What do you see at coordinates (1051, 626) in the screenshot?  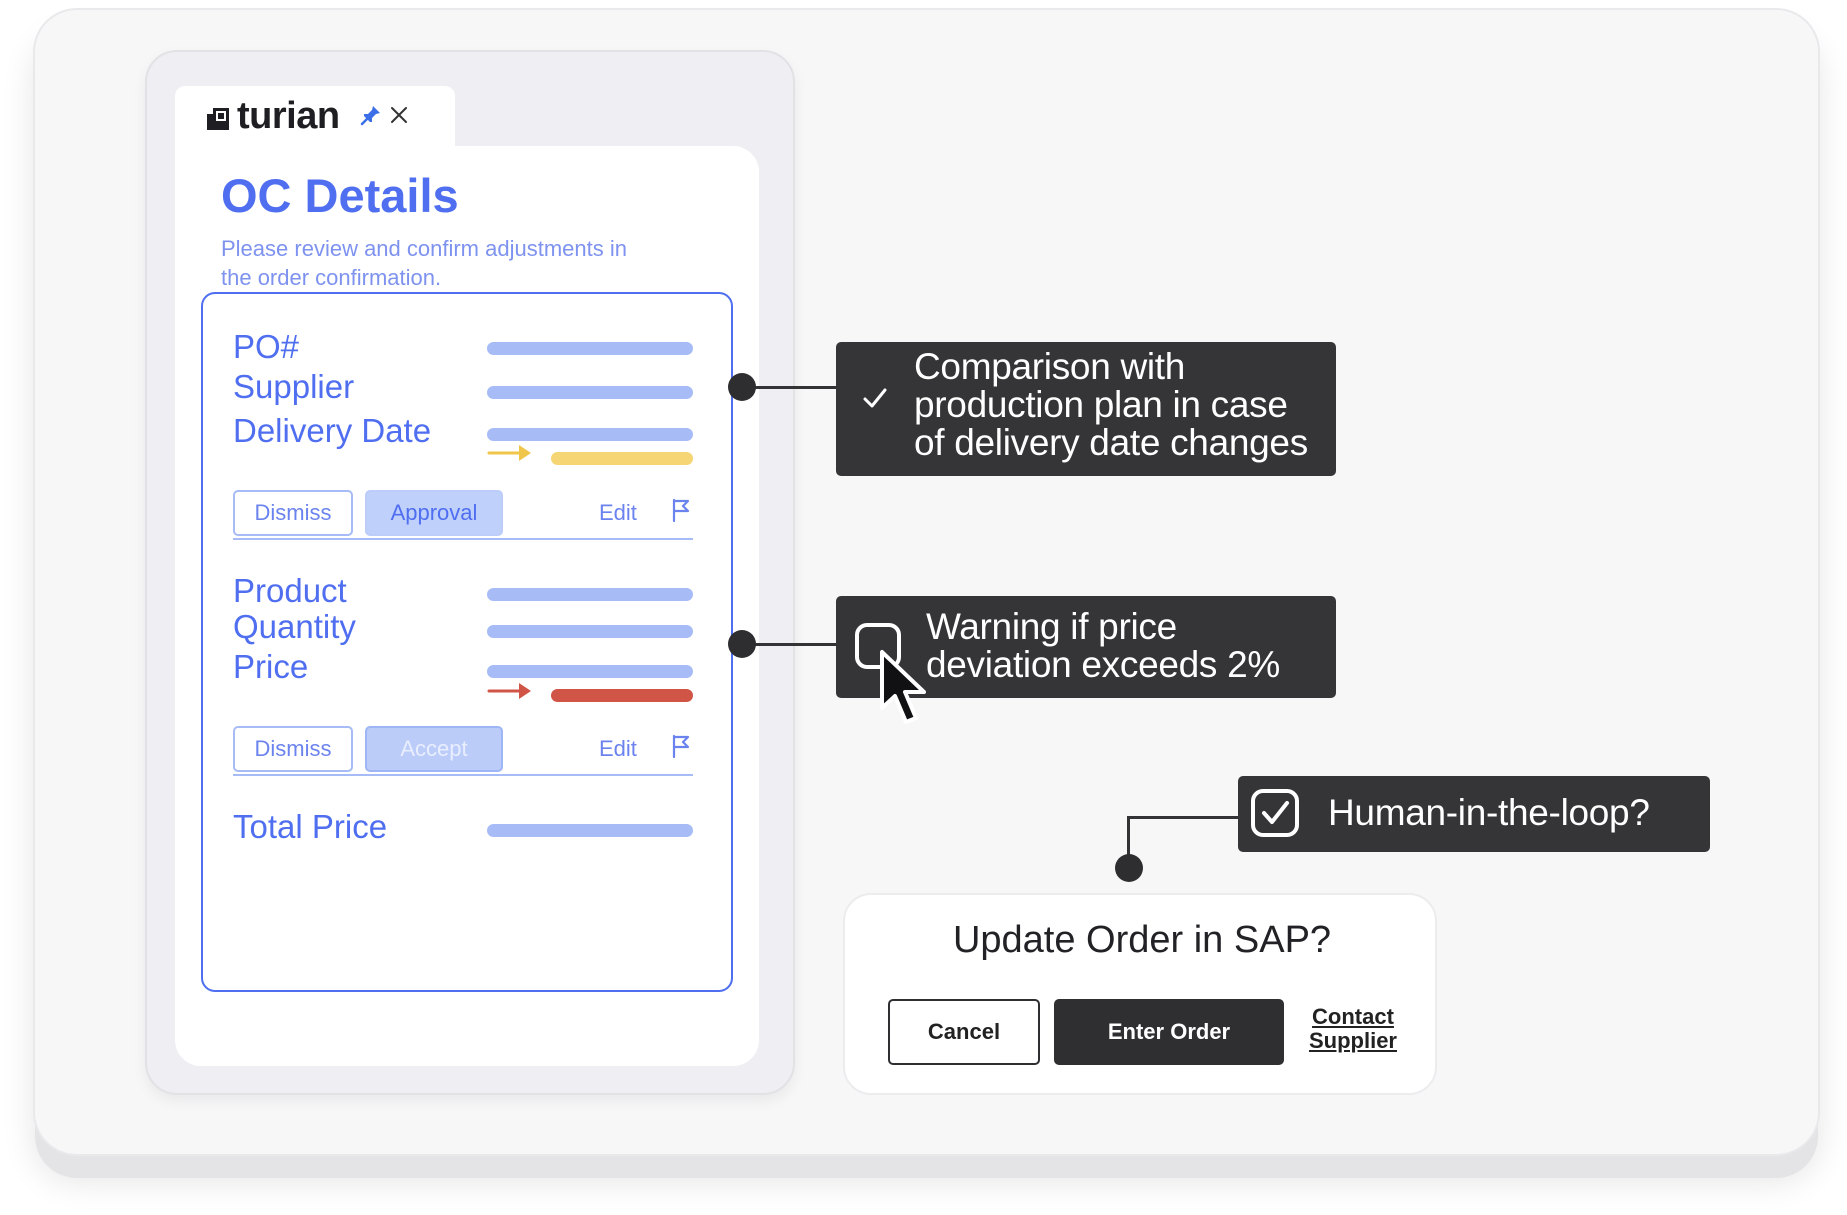 I see `warning-line-1: Warning if price` at bounding box center [1051, 626].